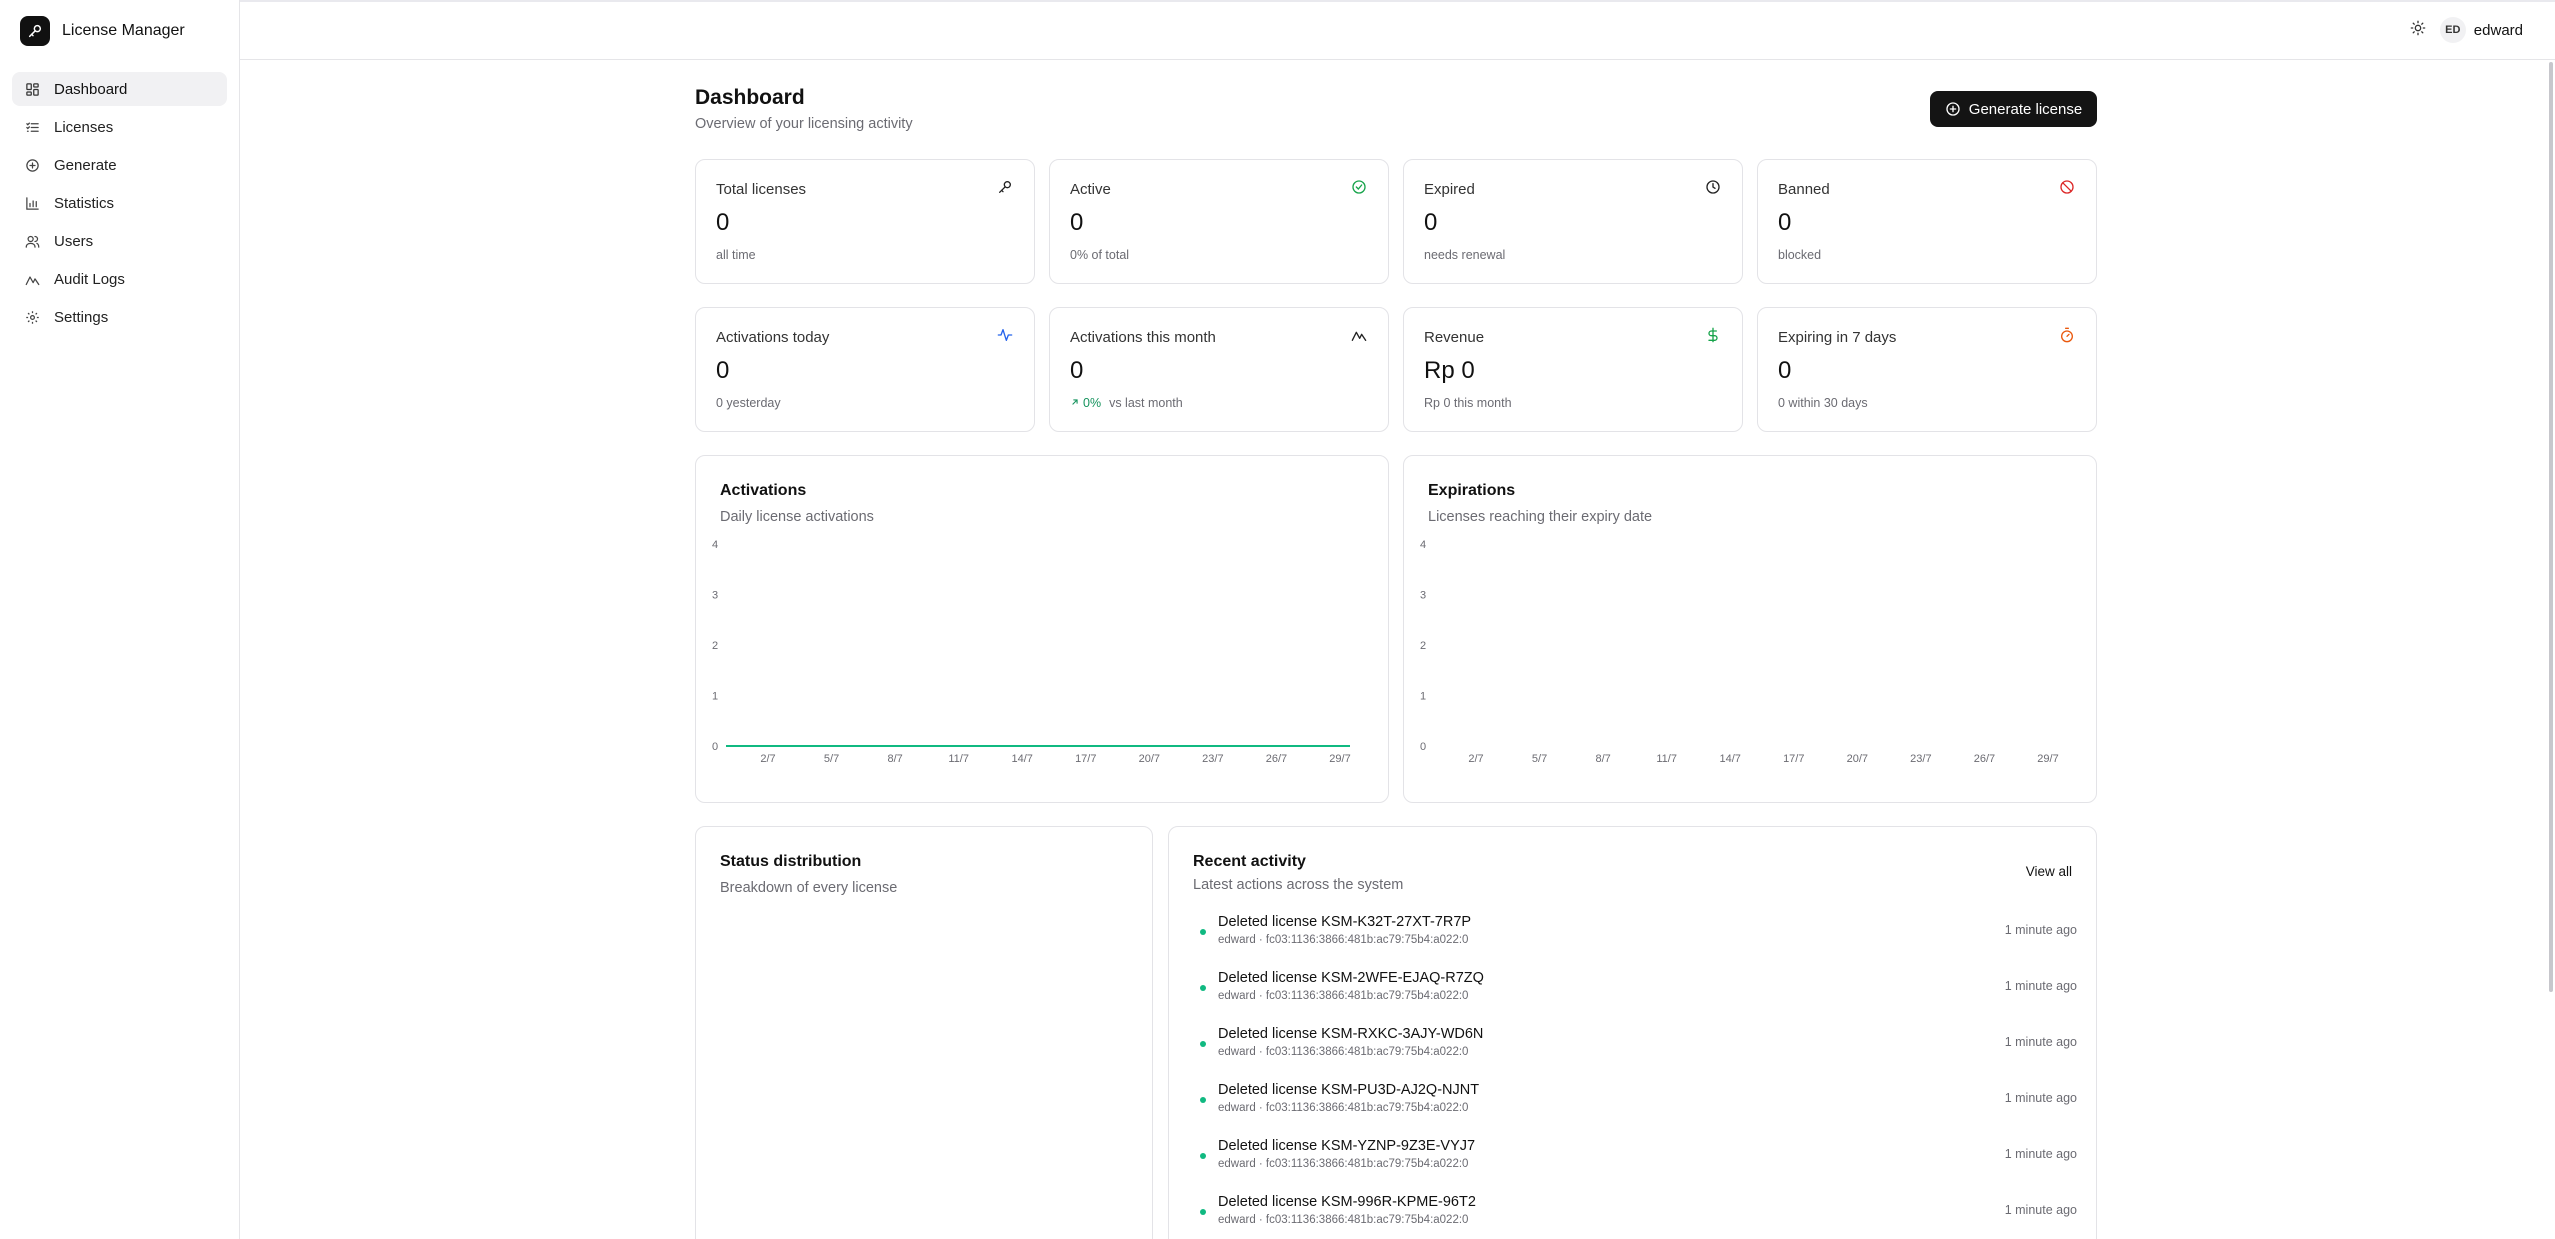 The image size is (2555, 1239). What do you see at coordinates (1953, 109) in the screenshot?
I see `plus-circle-icon` at bounding box center [1953, 109].